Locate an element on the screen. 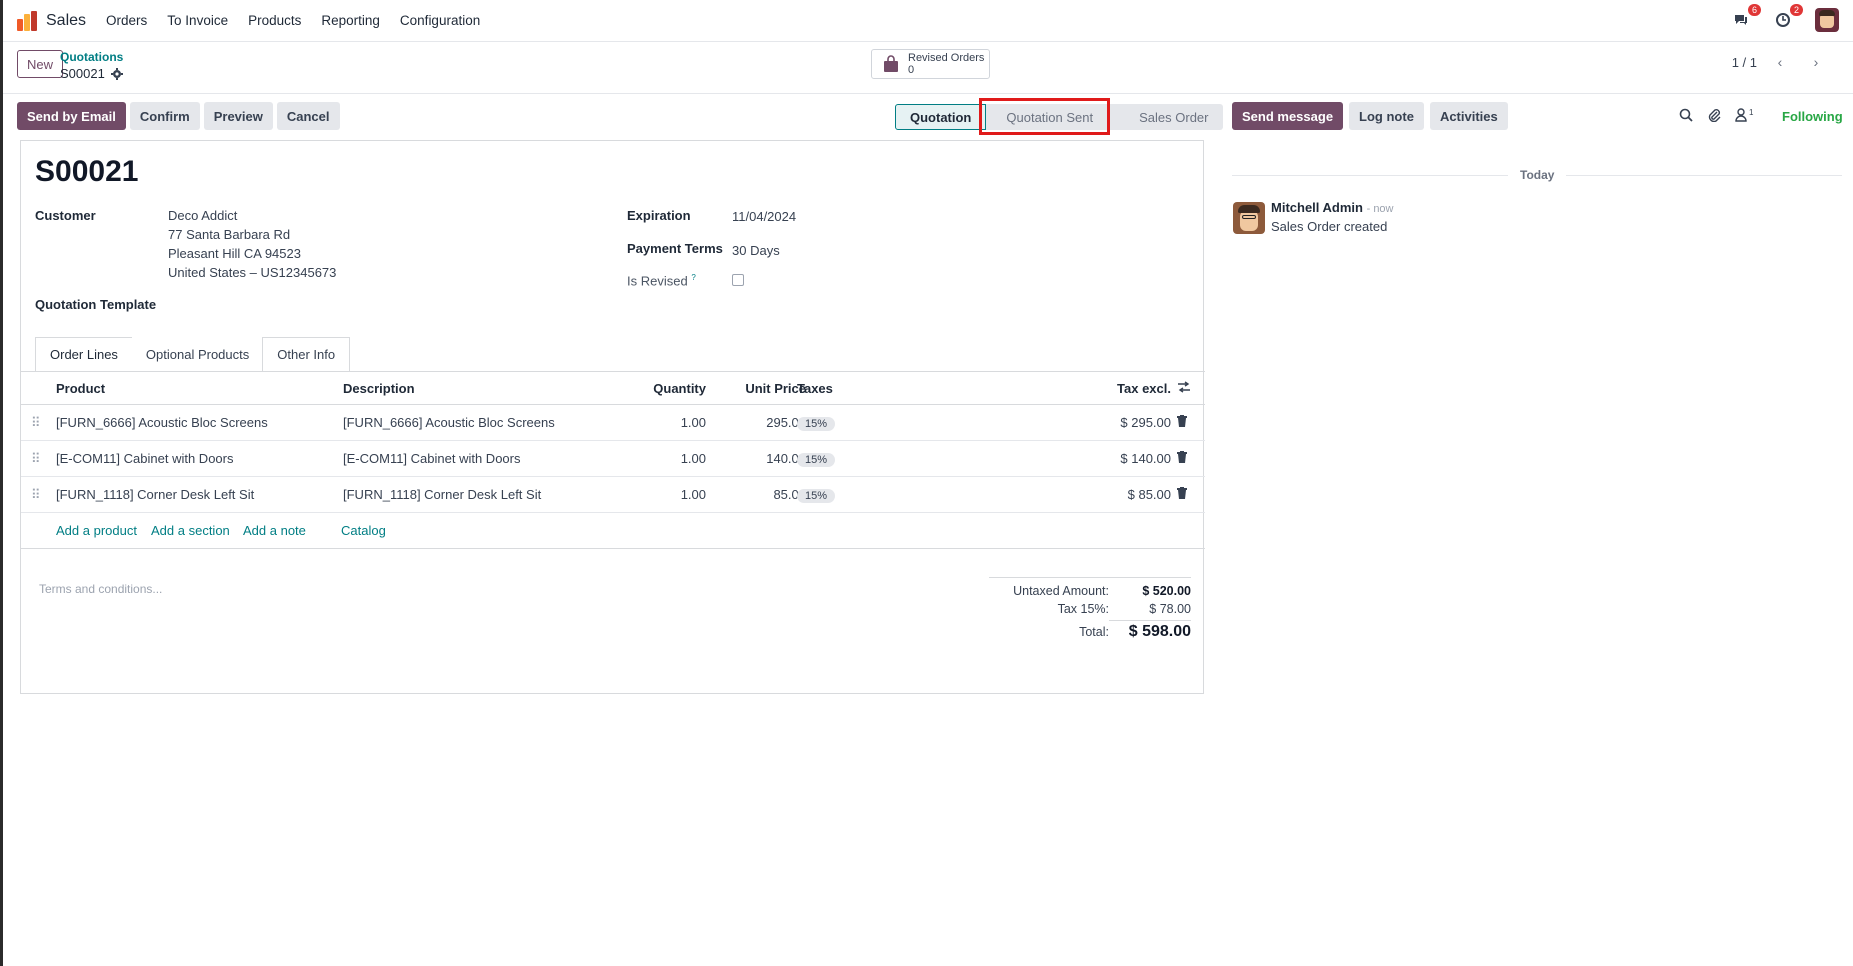 This screenshot has height=966, width=1853. row-product: [FURN_1118] Corner Desk Left Sit is located at coordinates (155, 494).